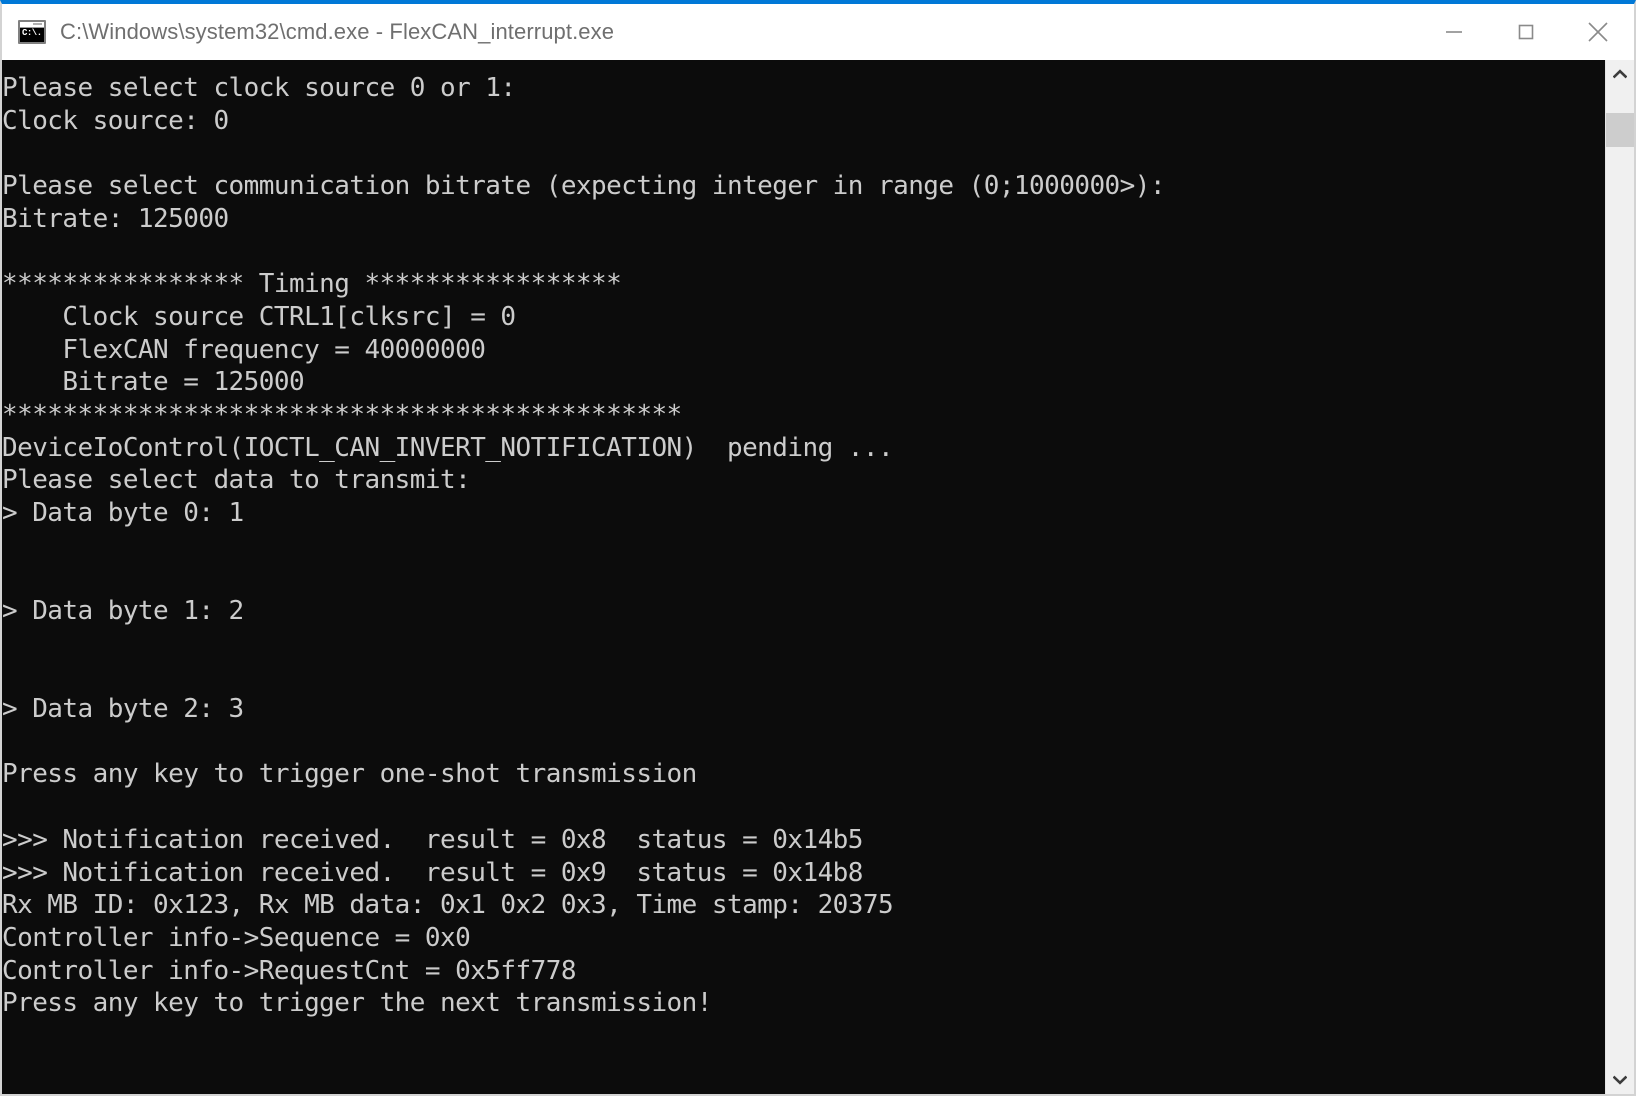 This screenshot has width=1636, height=1096. I want to click on console-line: Clock source: 0, so click(115, 120).